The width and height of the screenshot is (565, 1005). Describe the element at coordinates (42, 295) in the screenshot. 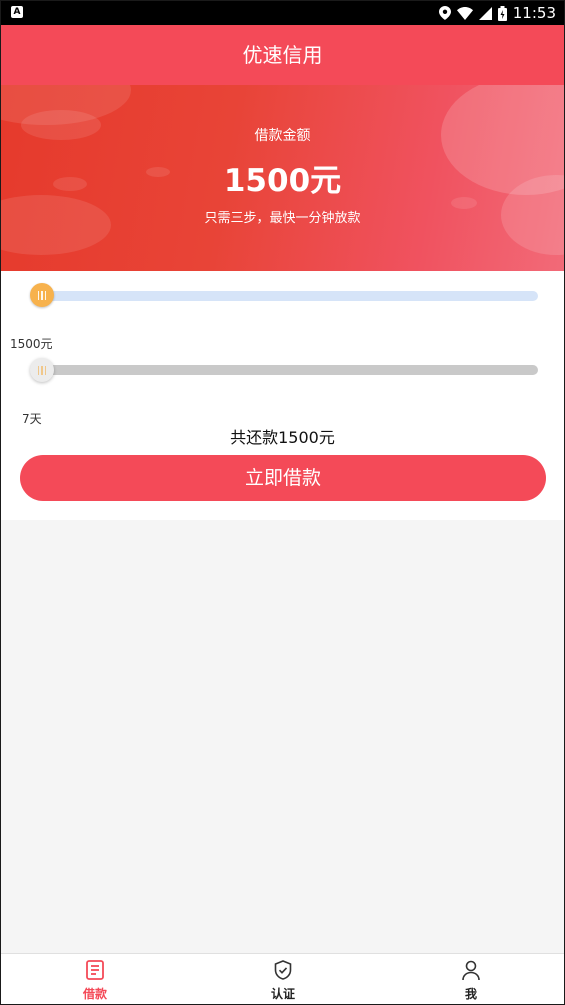

I see `amount-slider-handle` at that location.